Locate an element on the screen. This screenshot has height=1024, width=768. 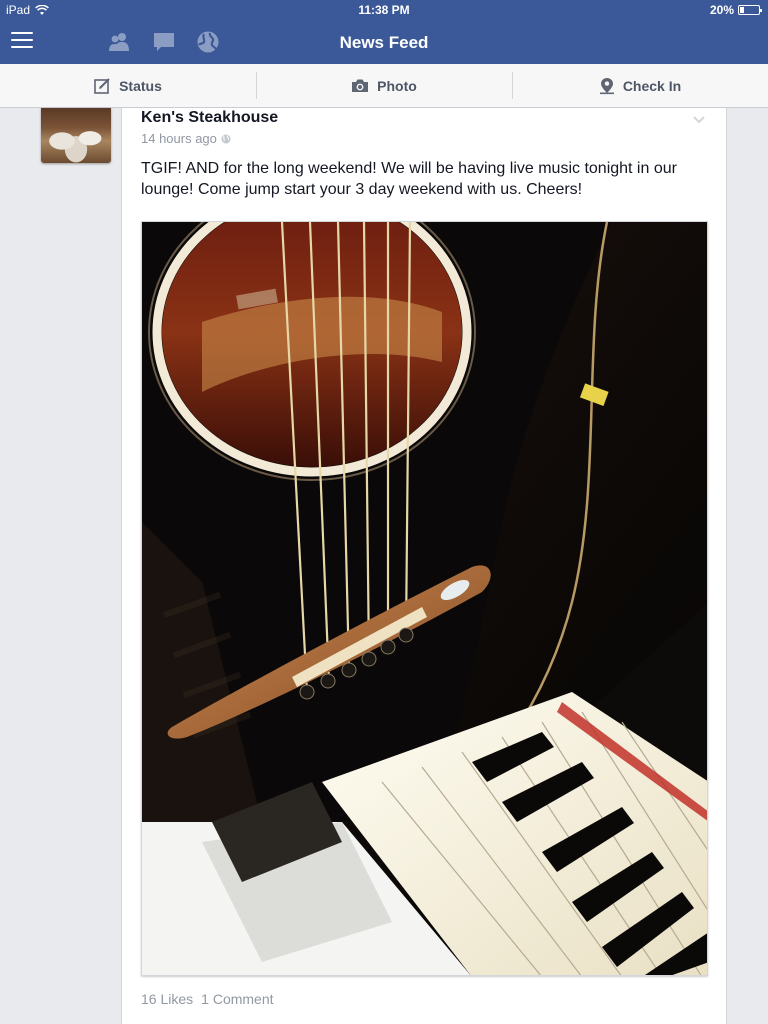
check-in-button: Check In is located at coordinates (640, 85).